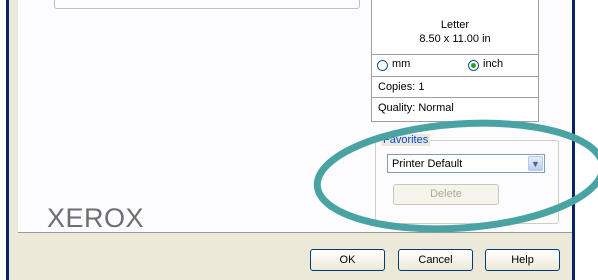  I want to click on copies-text: Copies: 1, so click(401, 87).